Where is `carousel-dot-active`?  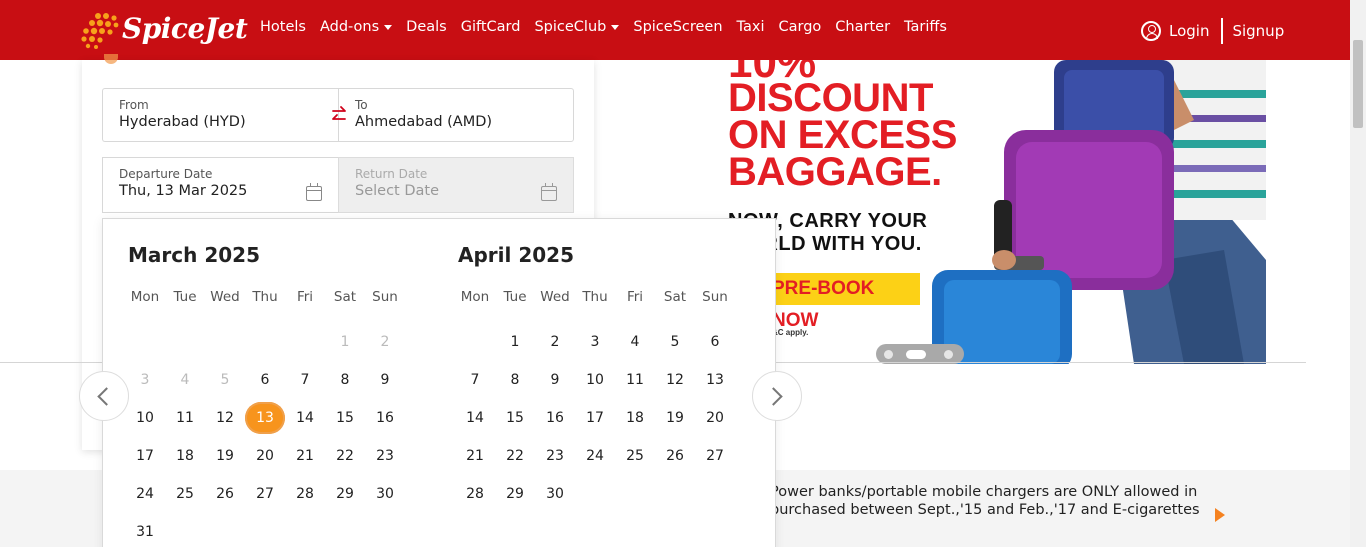
carousel-dot-active is located at coordinates (916, 354).